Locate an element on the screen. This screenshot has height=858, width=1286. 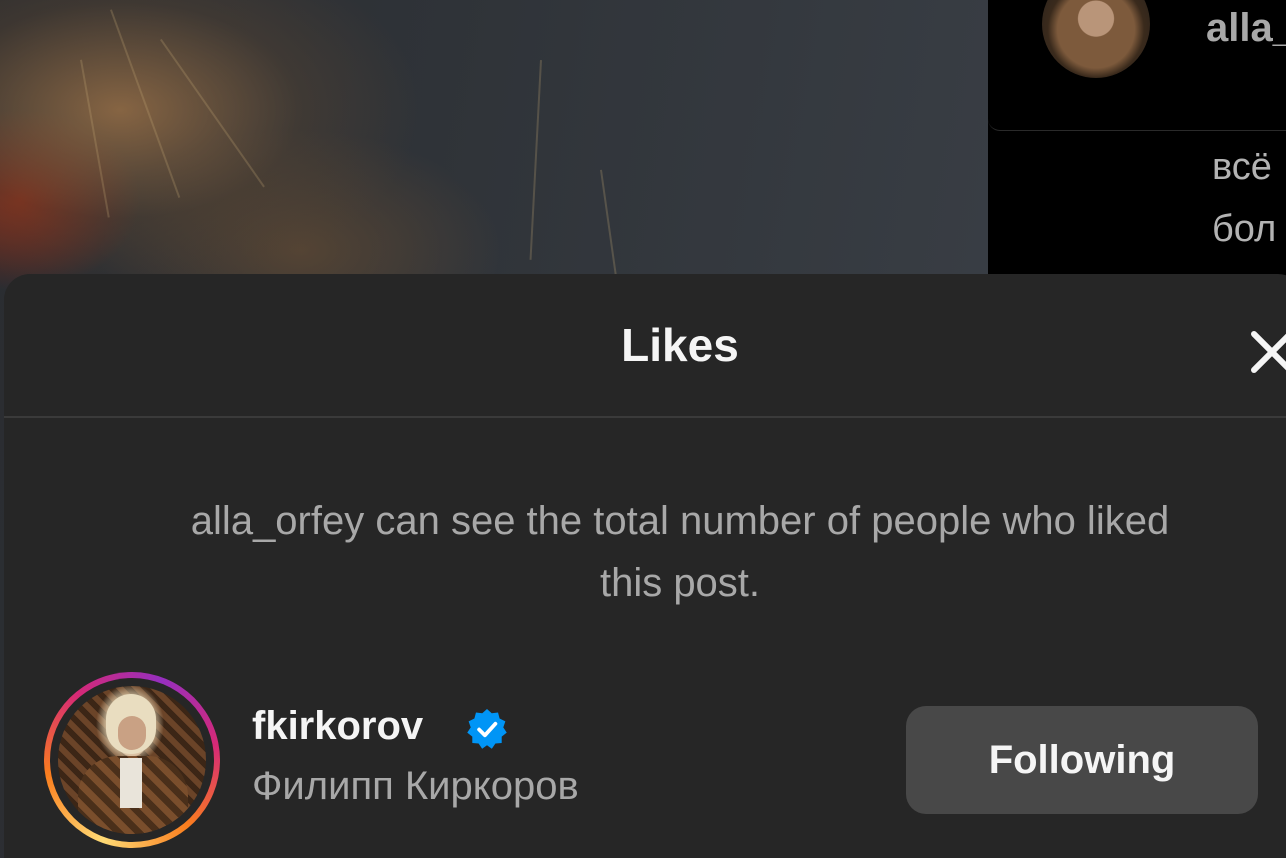
close-icon is located at coordinates (1268, 352).